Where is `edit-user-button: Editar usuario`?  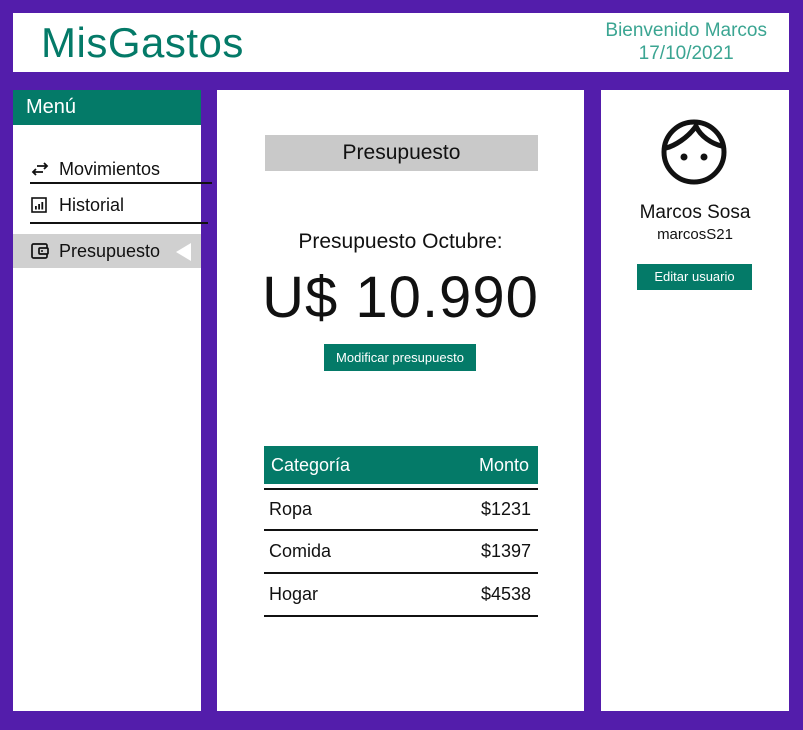
edit-user-button: Editar usuario is located at coordinates (694, 277).